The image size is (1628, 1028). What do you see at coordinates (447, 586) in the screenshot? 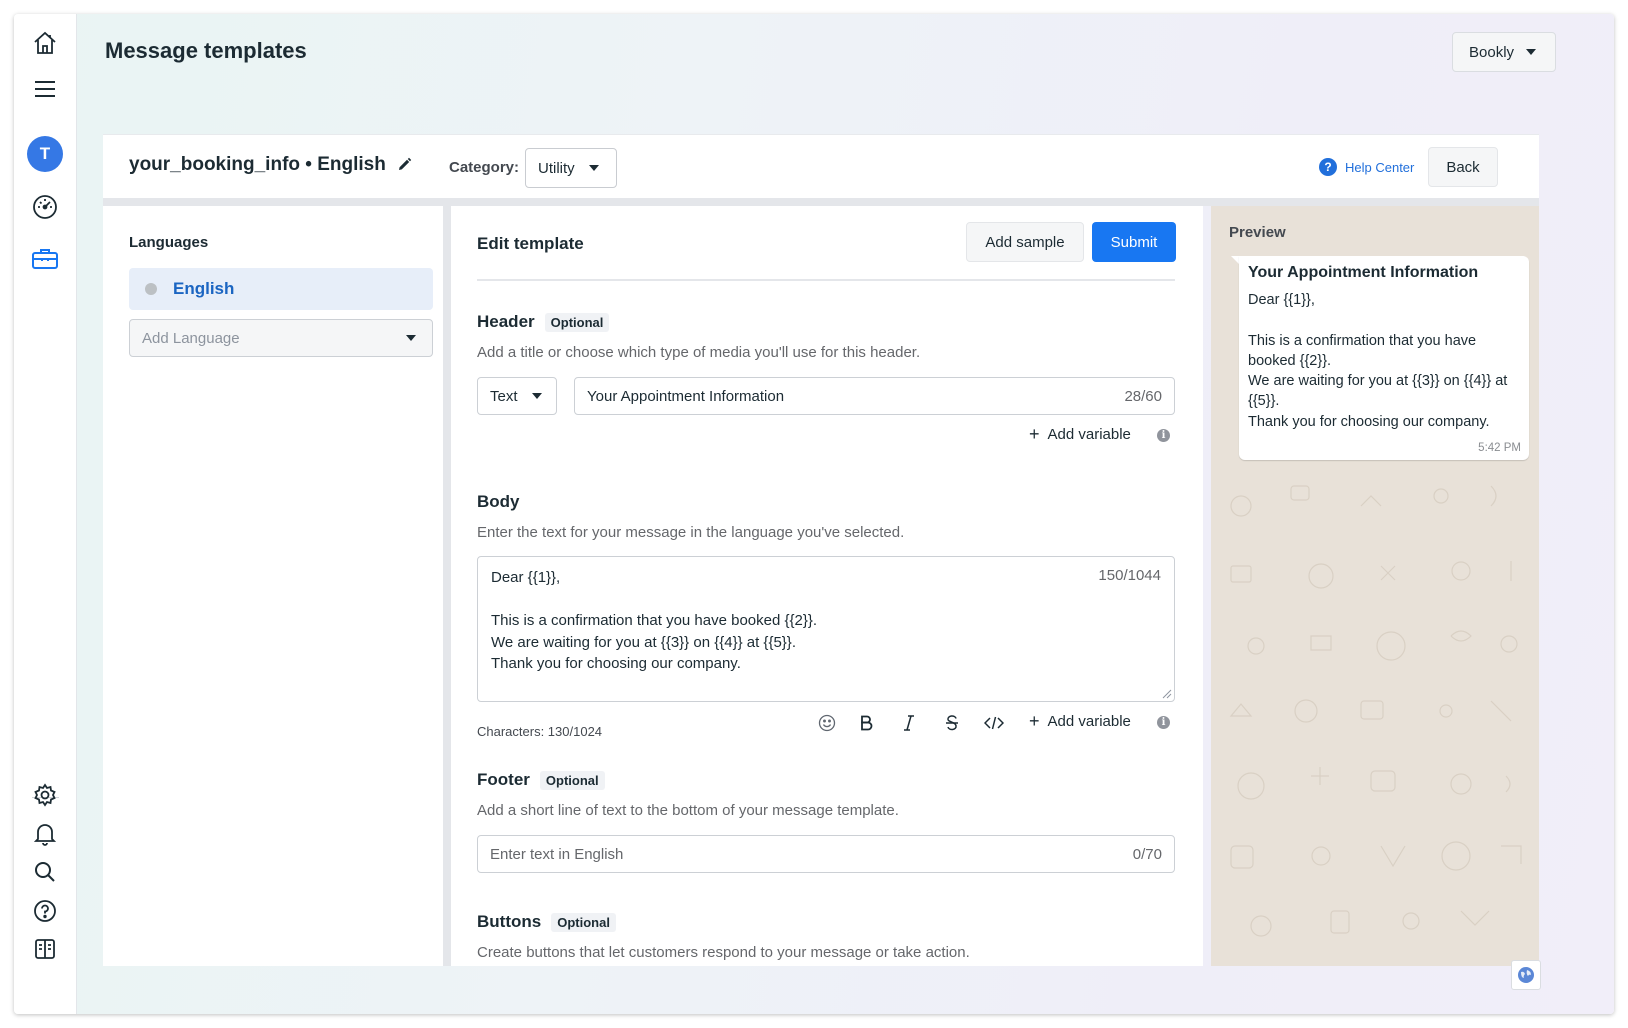
I see `panel-divider` at bounding box center [447, 586].